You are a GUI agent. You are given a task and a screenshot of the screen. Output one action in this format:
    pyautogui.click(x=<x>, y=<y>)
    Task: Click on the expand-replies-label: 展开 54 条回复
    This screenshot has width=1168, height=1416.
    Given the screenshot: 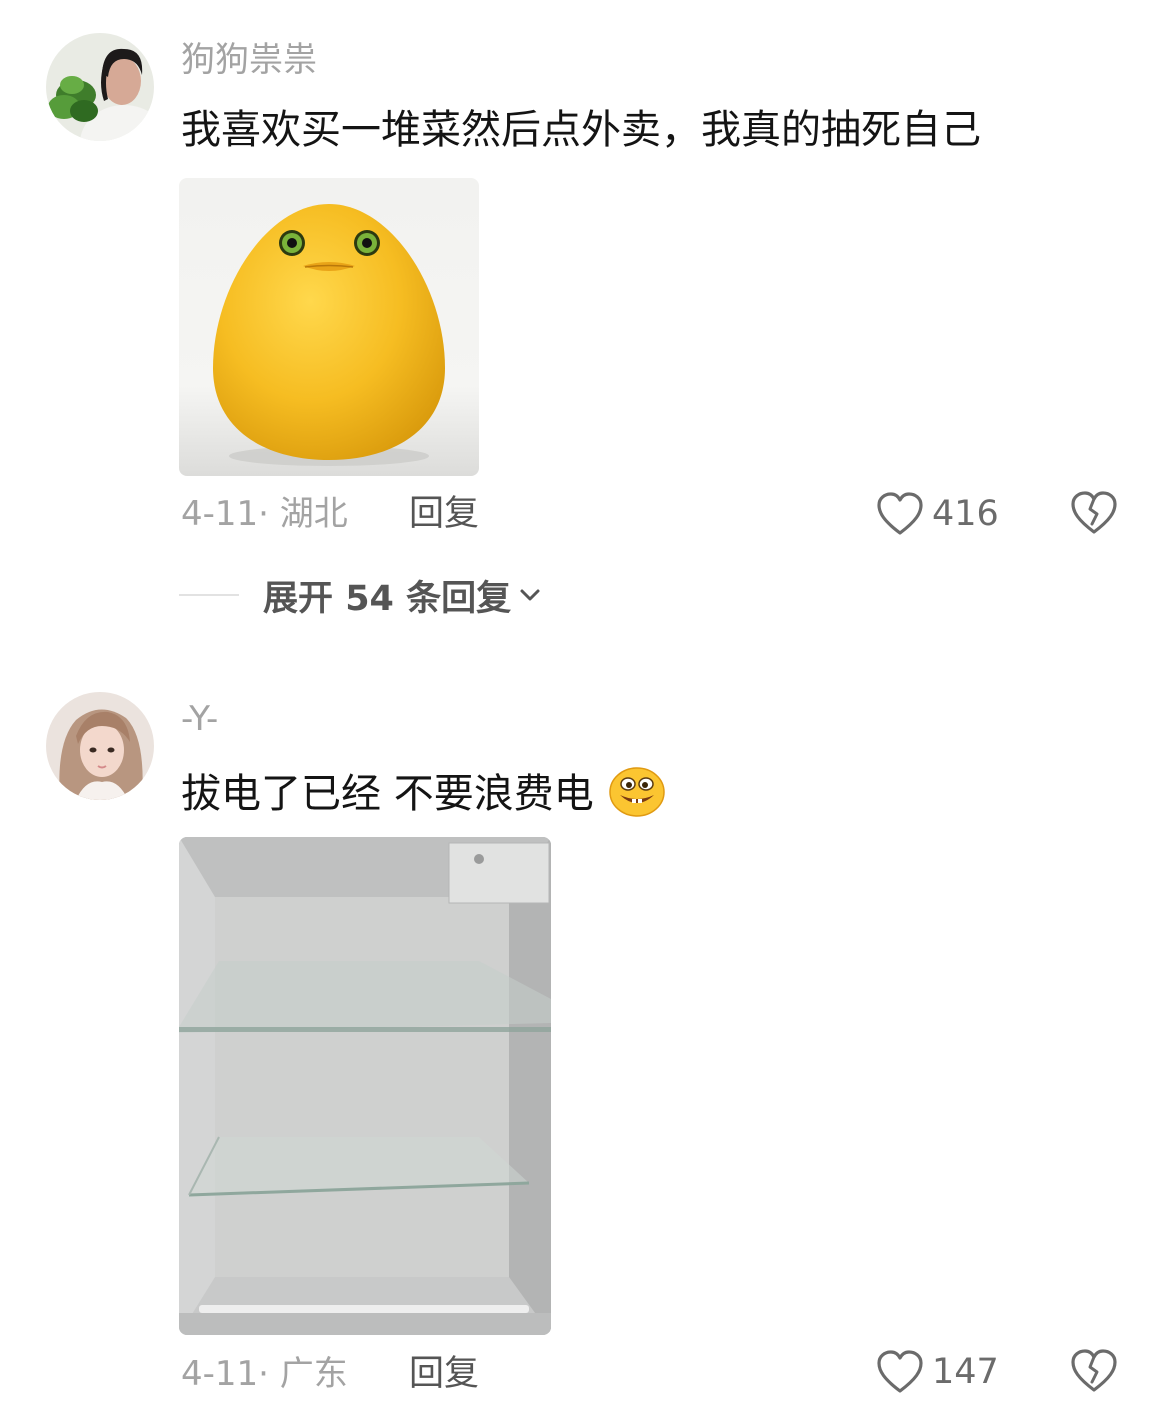 What is the action you would take?
    pyautogui.click(x=387, y=595)
    